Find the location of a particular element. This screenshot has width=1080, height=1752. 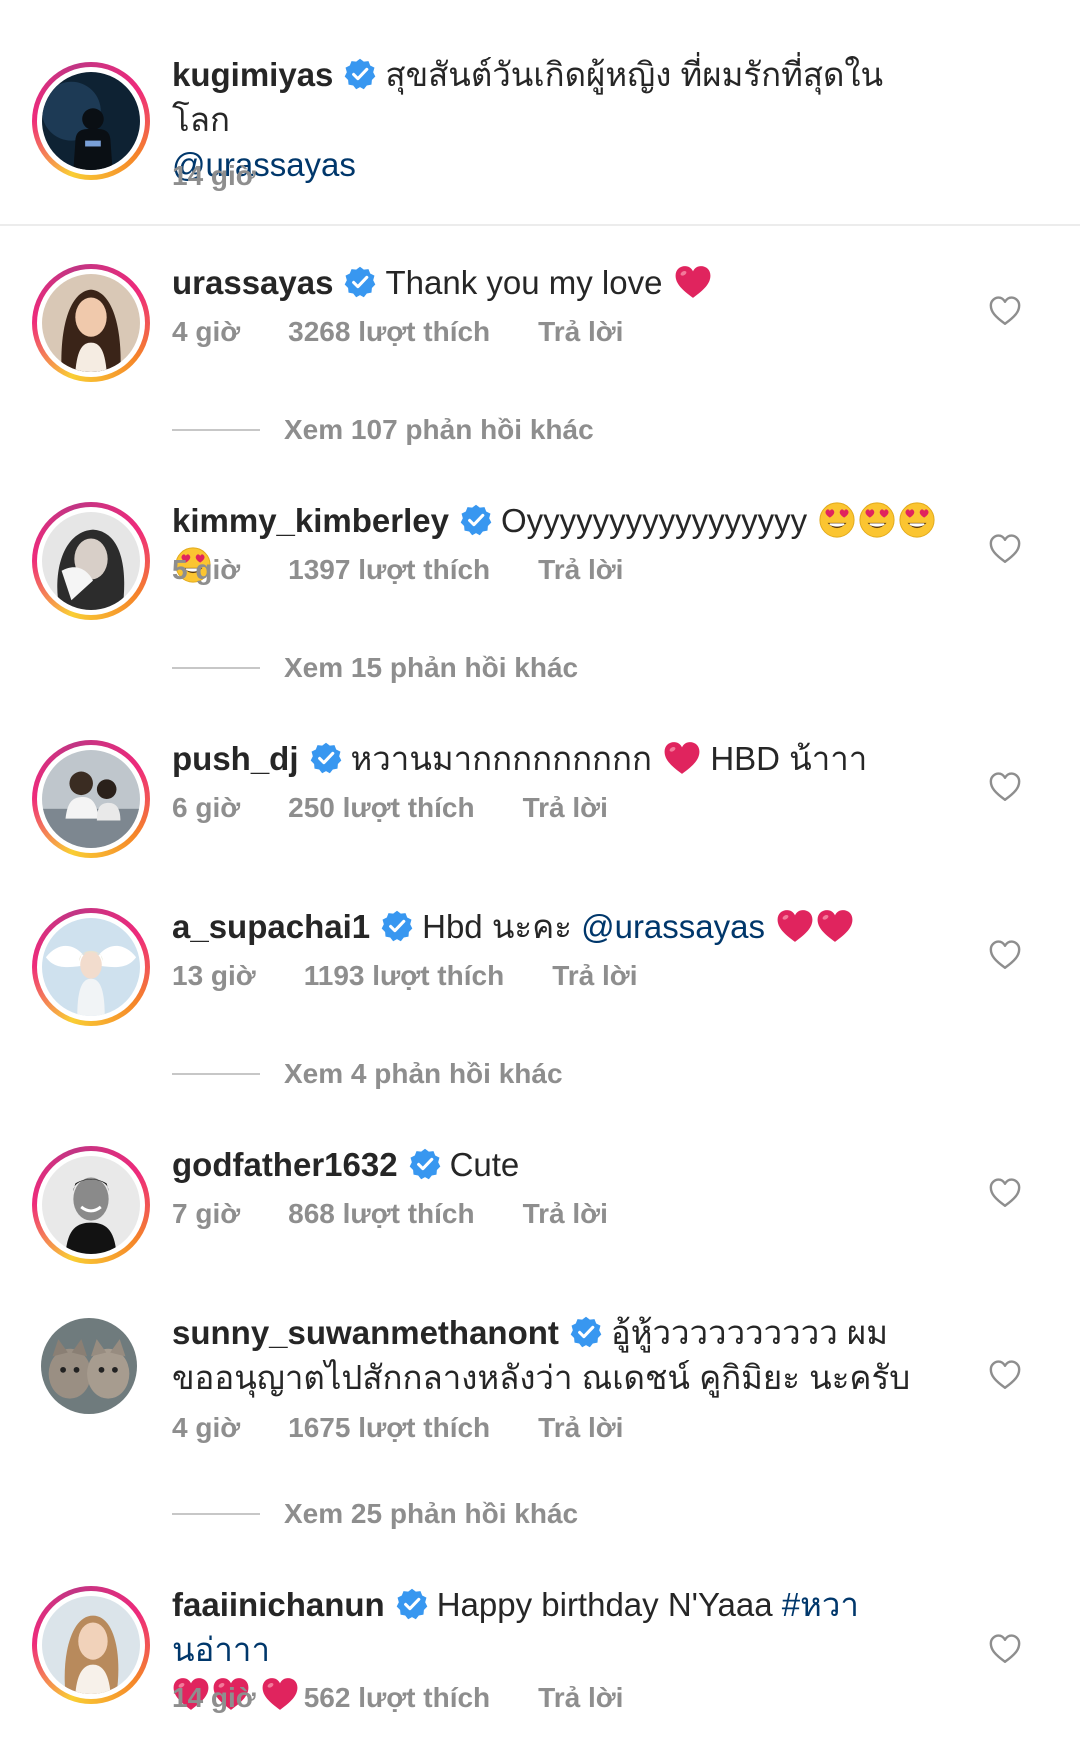

caption-meta: 14 giờ is located at coordinates (238, 176).